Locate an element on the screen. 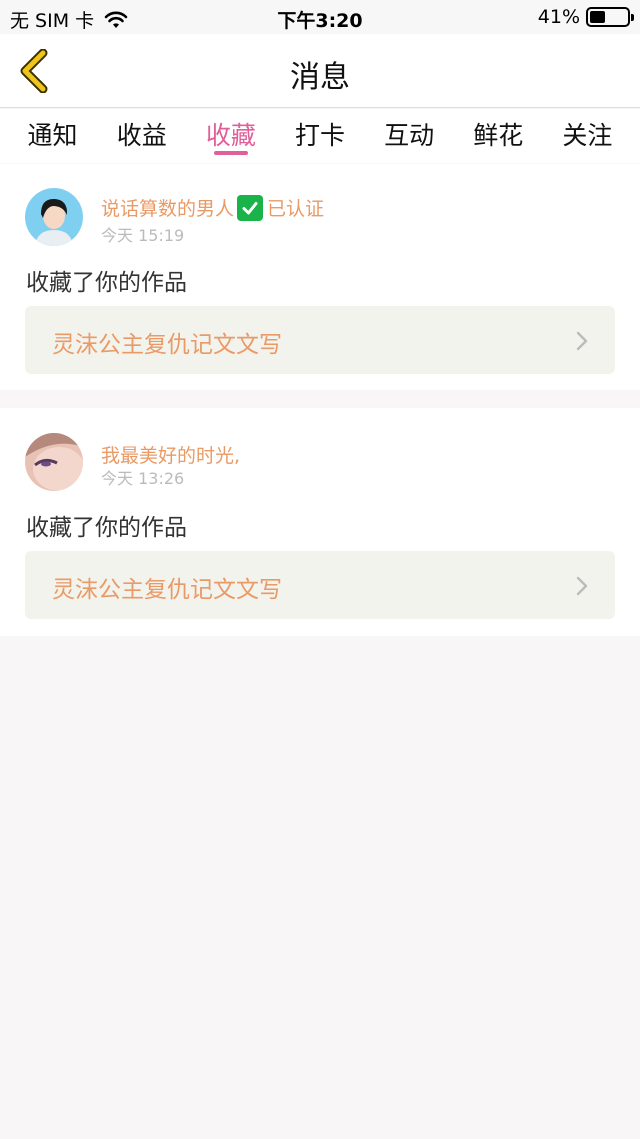 Image resolution: width=640 pixels, height=1139 pixels. tab-label: 收藏 is located at coordinates (230, 135).